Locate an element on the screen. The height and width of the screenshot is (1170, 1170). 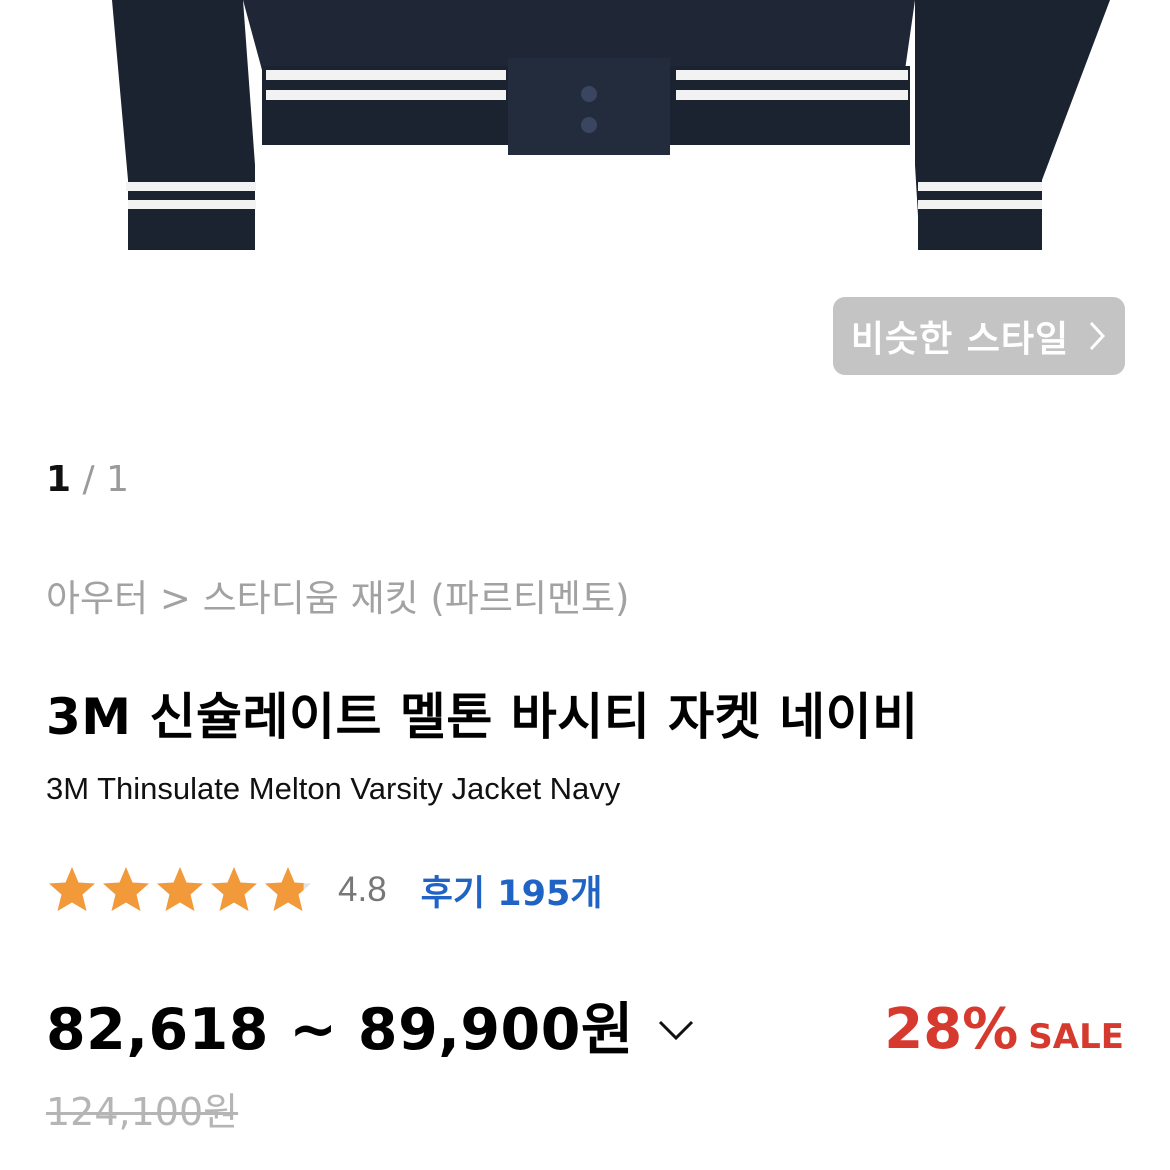
star-rating is located at coordinates (181, 890).